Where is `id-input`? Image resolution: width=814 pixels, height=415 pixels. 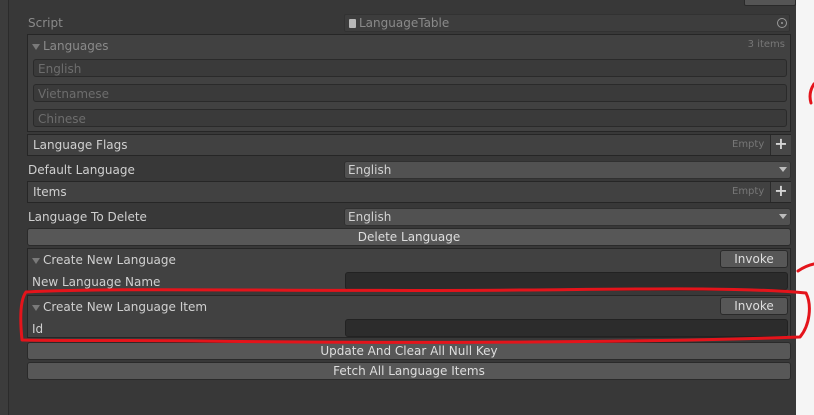
id-input is located at coordinates (566, 328).